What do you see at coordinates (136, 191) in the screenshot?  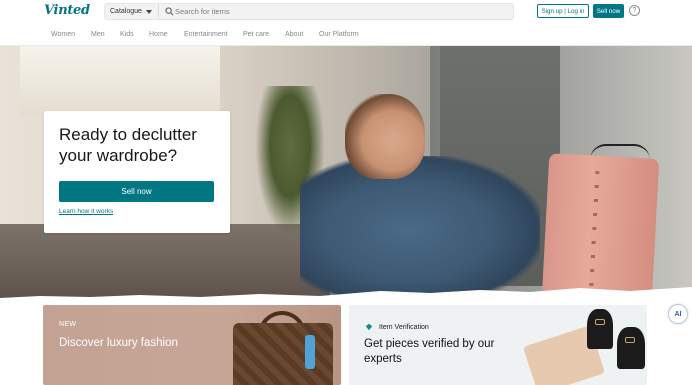 I see `hero-sell-now-button: Sell now` at bounding box center [136, 191].